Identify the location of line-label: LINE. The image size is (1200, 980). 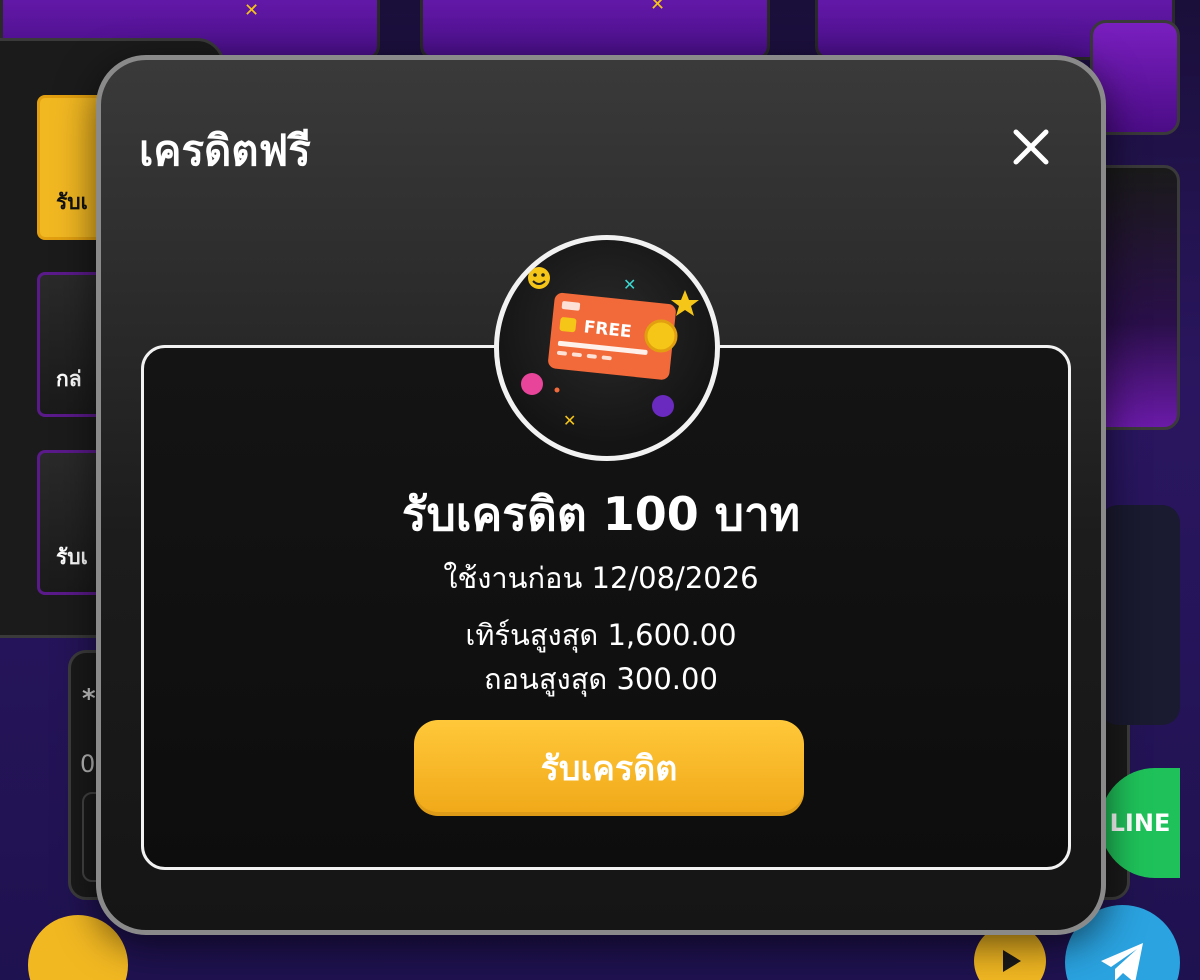
(1140, 823).